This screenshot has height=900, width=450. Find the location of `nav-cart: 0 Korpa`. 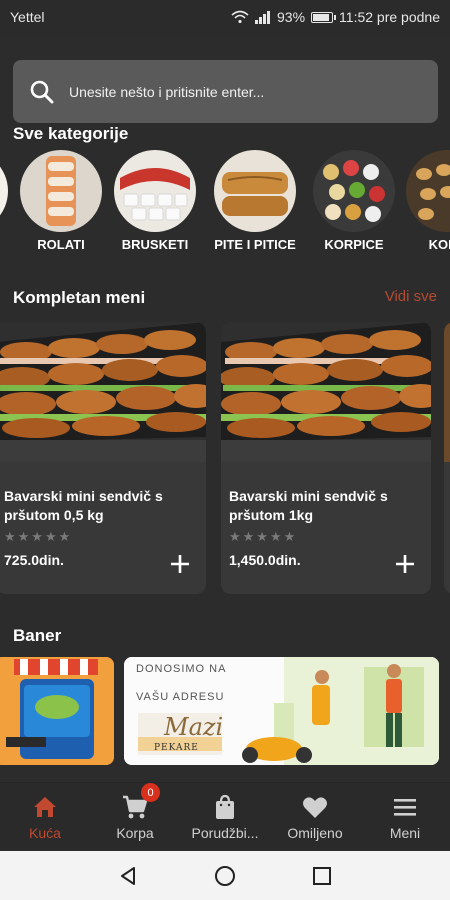

nav-cart: 0 Korpa is located at coordinates (135, 816).